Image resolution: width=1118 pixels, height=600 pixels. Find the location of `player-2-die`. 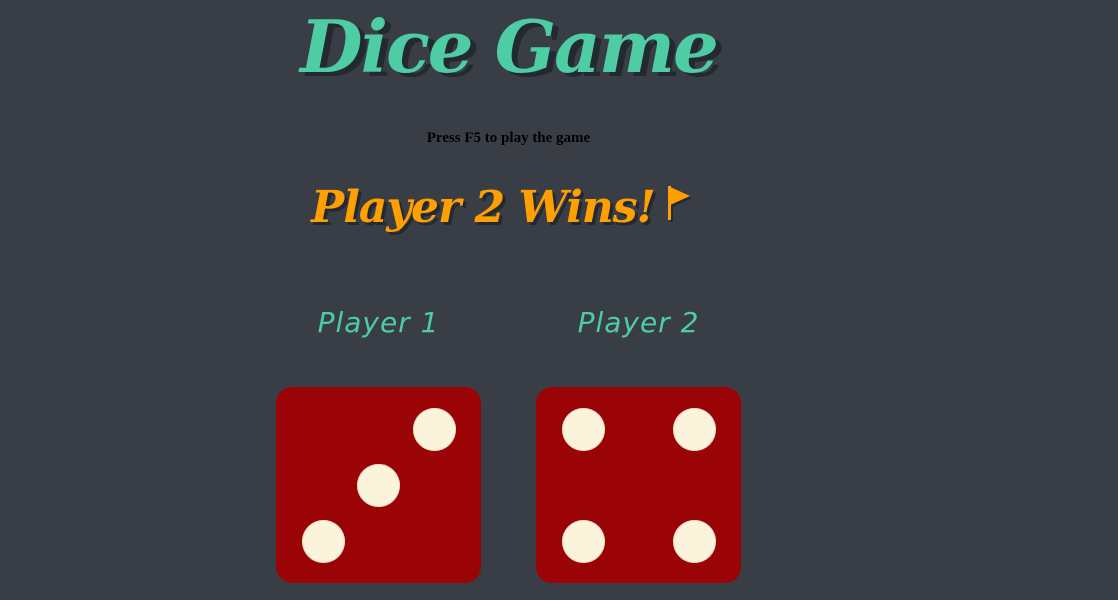

player-2-die is located at coordinates (638, 485).